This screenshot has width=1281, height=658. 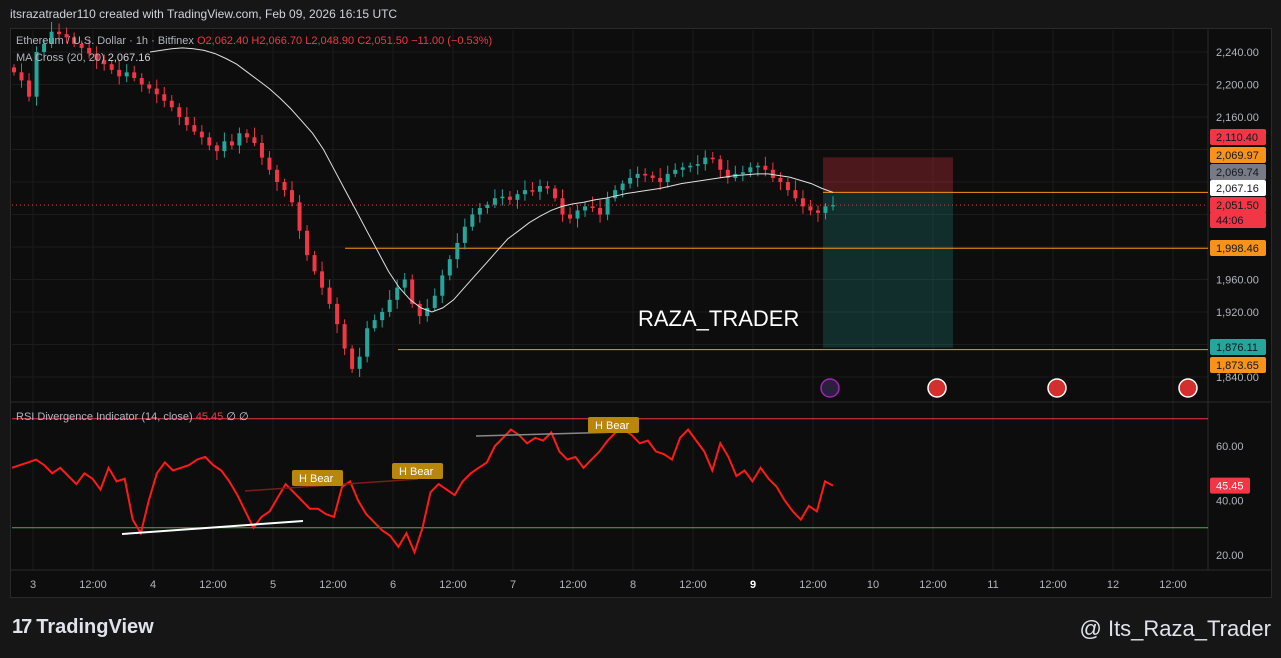 I want to click on tradingview-logo-text: TradingView, so click(x=95, y=627).